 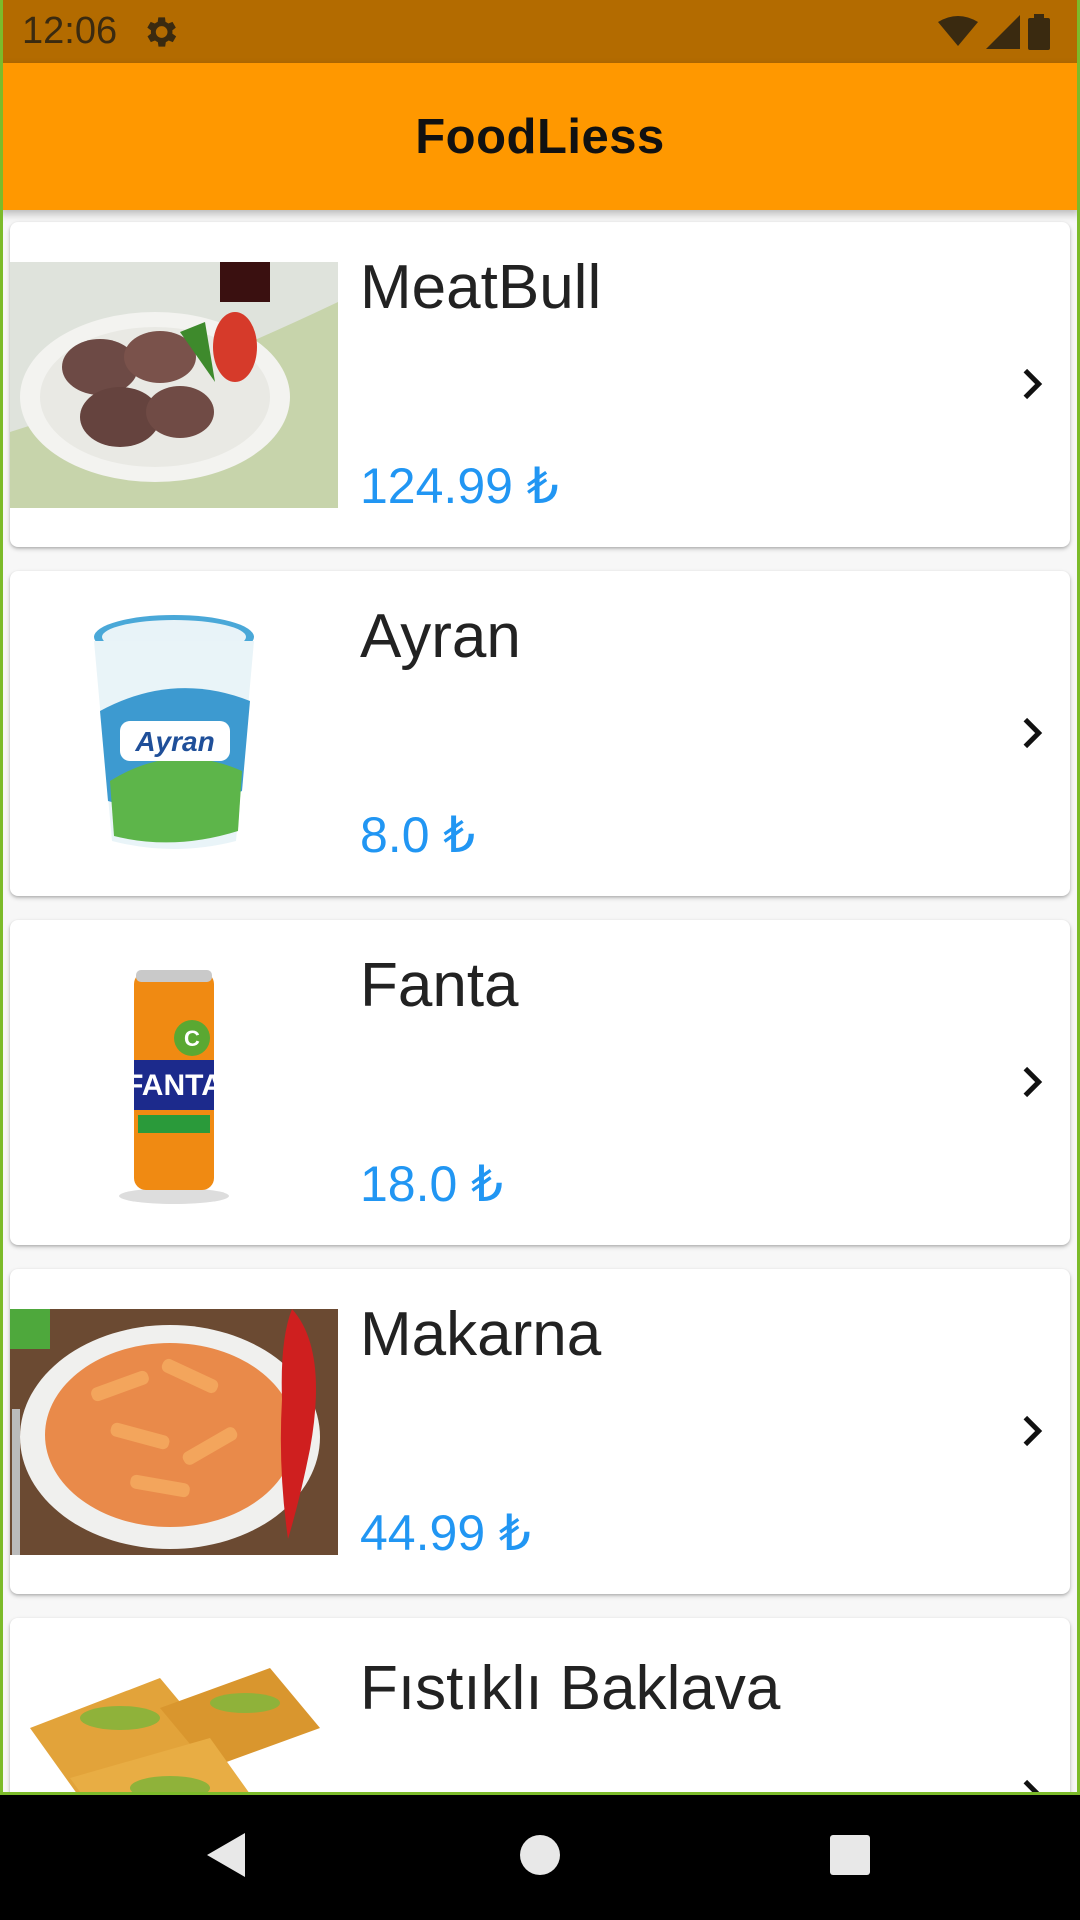 I want to click on signal-icon, so click(x=1003, y=32).